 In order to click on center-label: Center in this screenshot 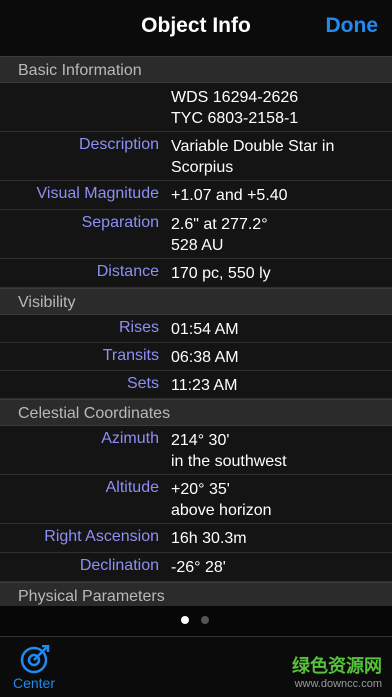, I will do `click(34, 683)`.